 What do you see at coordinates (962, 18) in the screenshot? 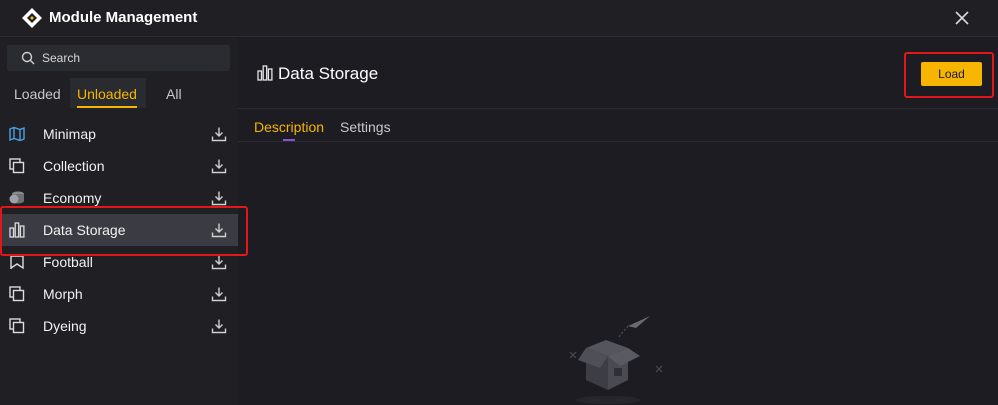
I see `close-icon` at bounding box center [962, 18].